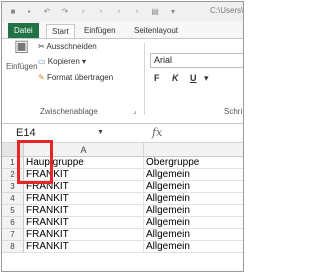 The height and width of the screenshot is (273, 320). I want to click on copy-button: ▭ Kopieren ▾, so click(62, 61).